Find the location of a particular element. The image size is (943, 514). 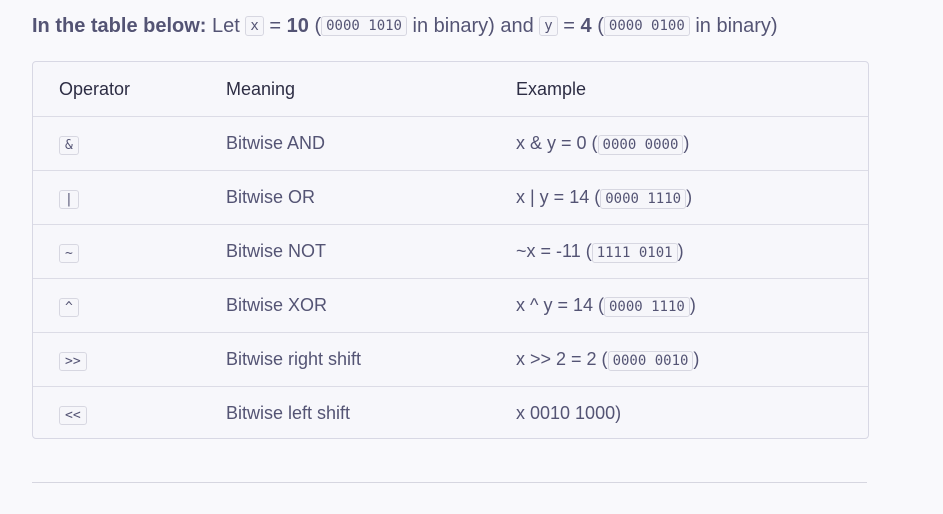

example-text: x ^ y = 14 ( is located at coordinates (560, 305).